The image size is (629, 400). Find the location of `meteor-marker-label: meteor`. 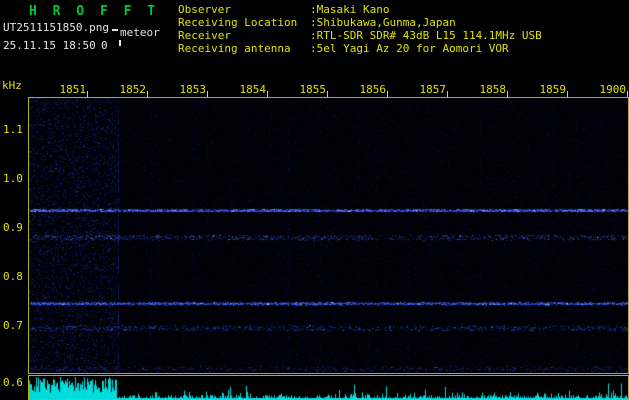

meteor-marker-label: meteor is located at coordinates (140, 32).